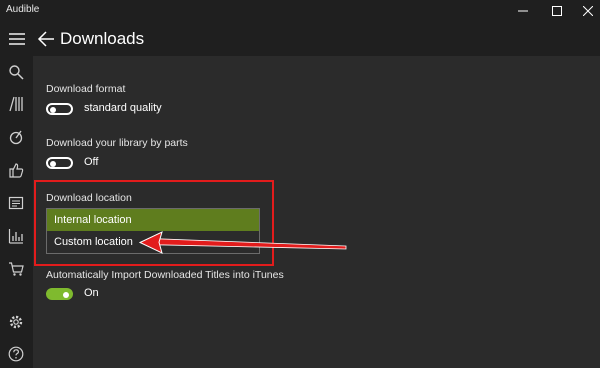  What do you see at coordinates (242, 242) in the screenshot?
I see `annotation-arrow` at bounding box center [242, 242].